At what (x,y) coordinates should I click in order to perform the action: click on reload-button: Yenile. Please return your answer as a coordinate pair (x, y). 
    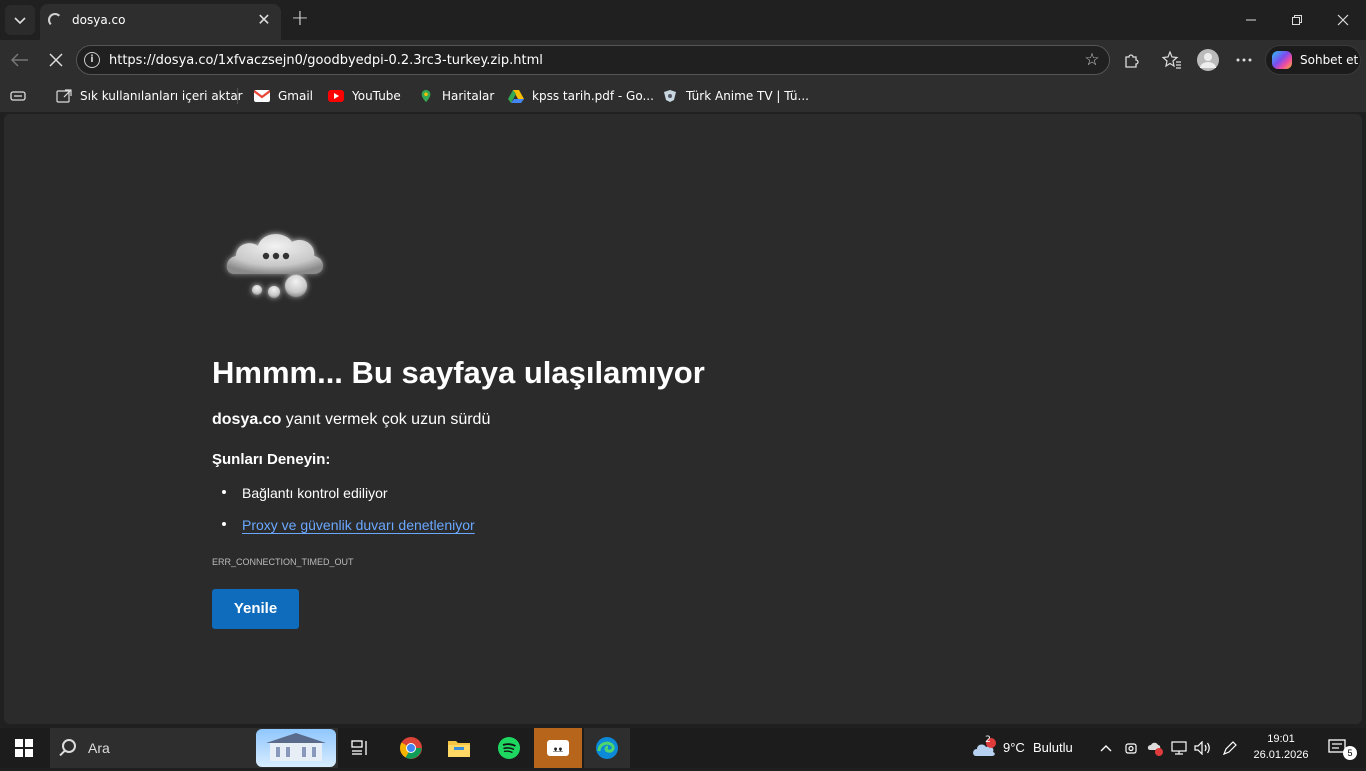
    Looking at the image, I should click on (255, 609).